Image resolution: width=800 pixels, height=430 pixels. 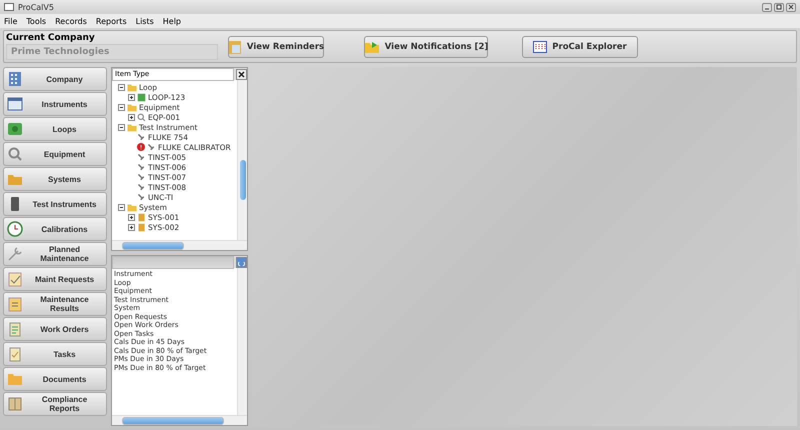 I want to click on menu-item: Records, so click(x=71, y=21).